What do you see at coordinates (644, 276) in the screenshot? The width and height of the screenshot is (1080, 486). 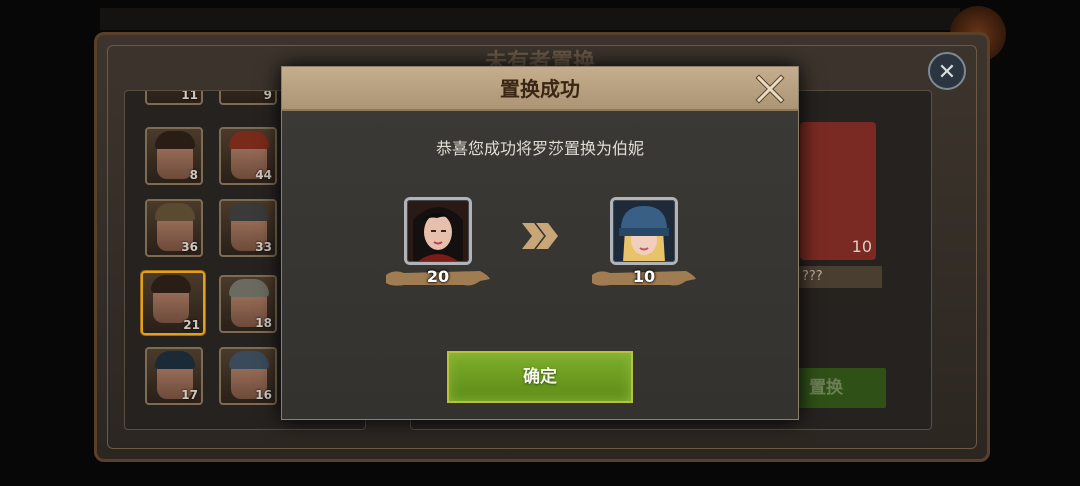 I see `to-hero-count: 10` at bounding box center [644, 276].